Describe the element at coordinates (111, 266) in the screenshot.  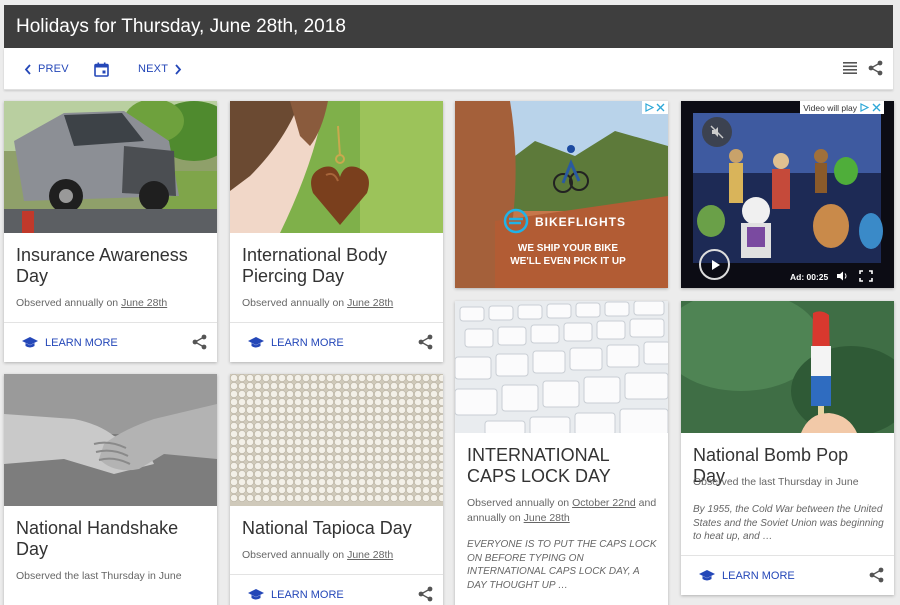
I see `card-title: Insurance Awareness Day` at that location.